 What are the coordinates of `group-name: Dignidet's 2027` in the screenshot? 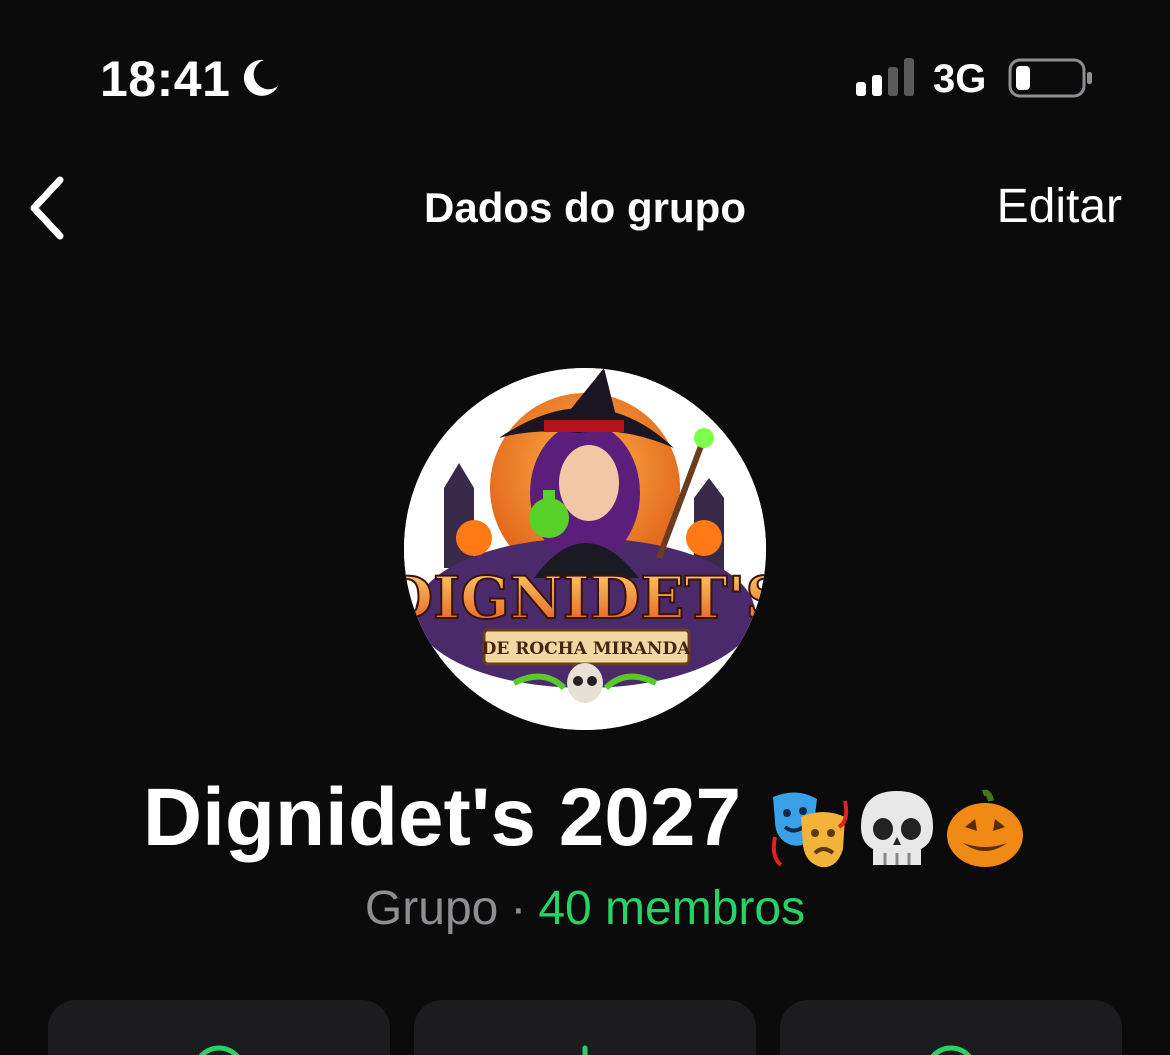 It's located at (585, 820).